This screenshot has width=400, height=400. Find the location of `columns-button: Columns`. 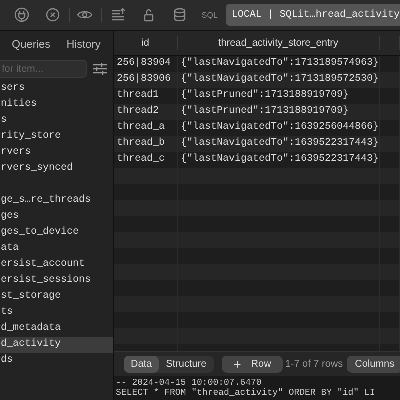

columns-button: Columns is located at coordinates (373, 364).